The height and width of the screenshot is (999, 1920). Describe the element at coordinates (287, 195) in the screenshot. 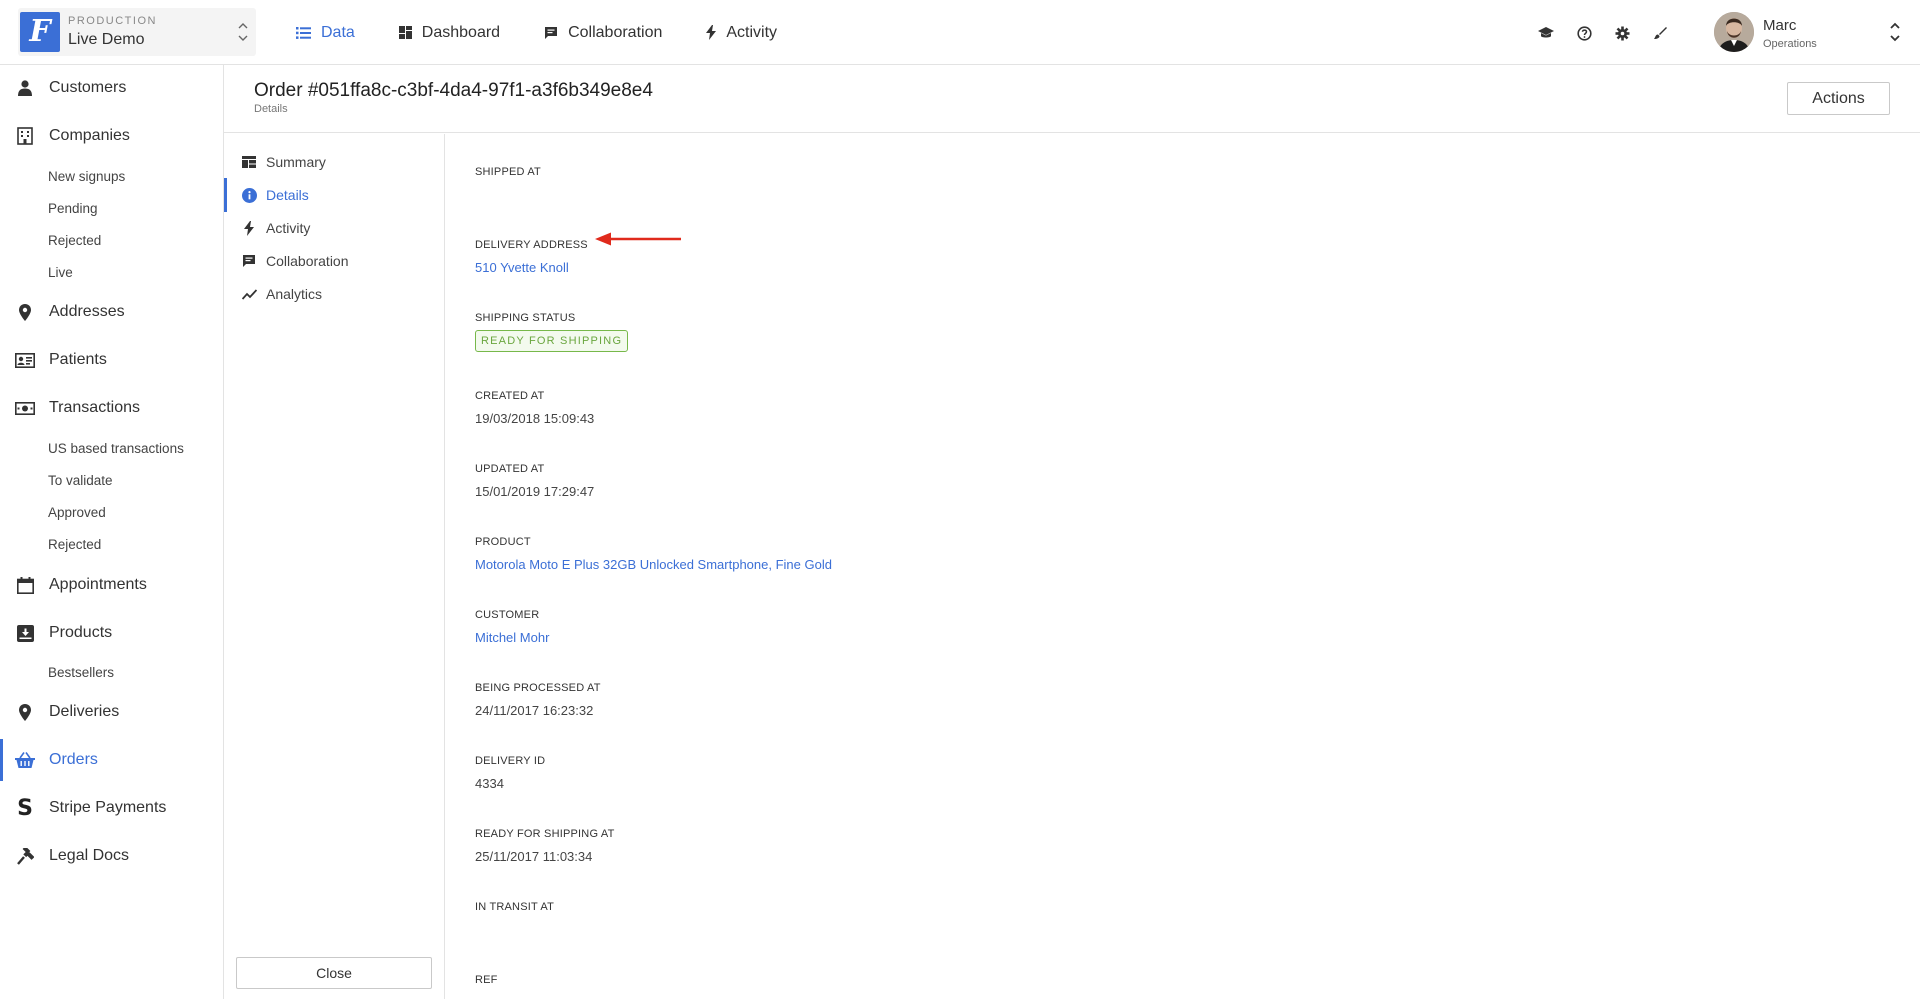

I see `subnav-label: Details` at that location.